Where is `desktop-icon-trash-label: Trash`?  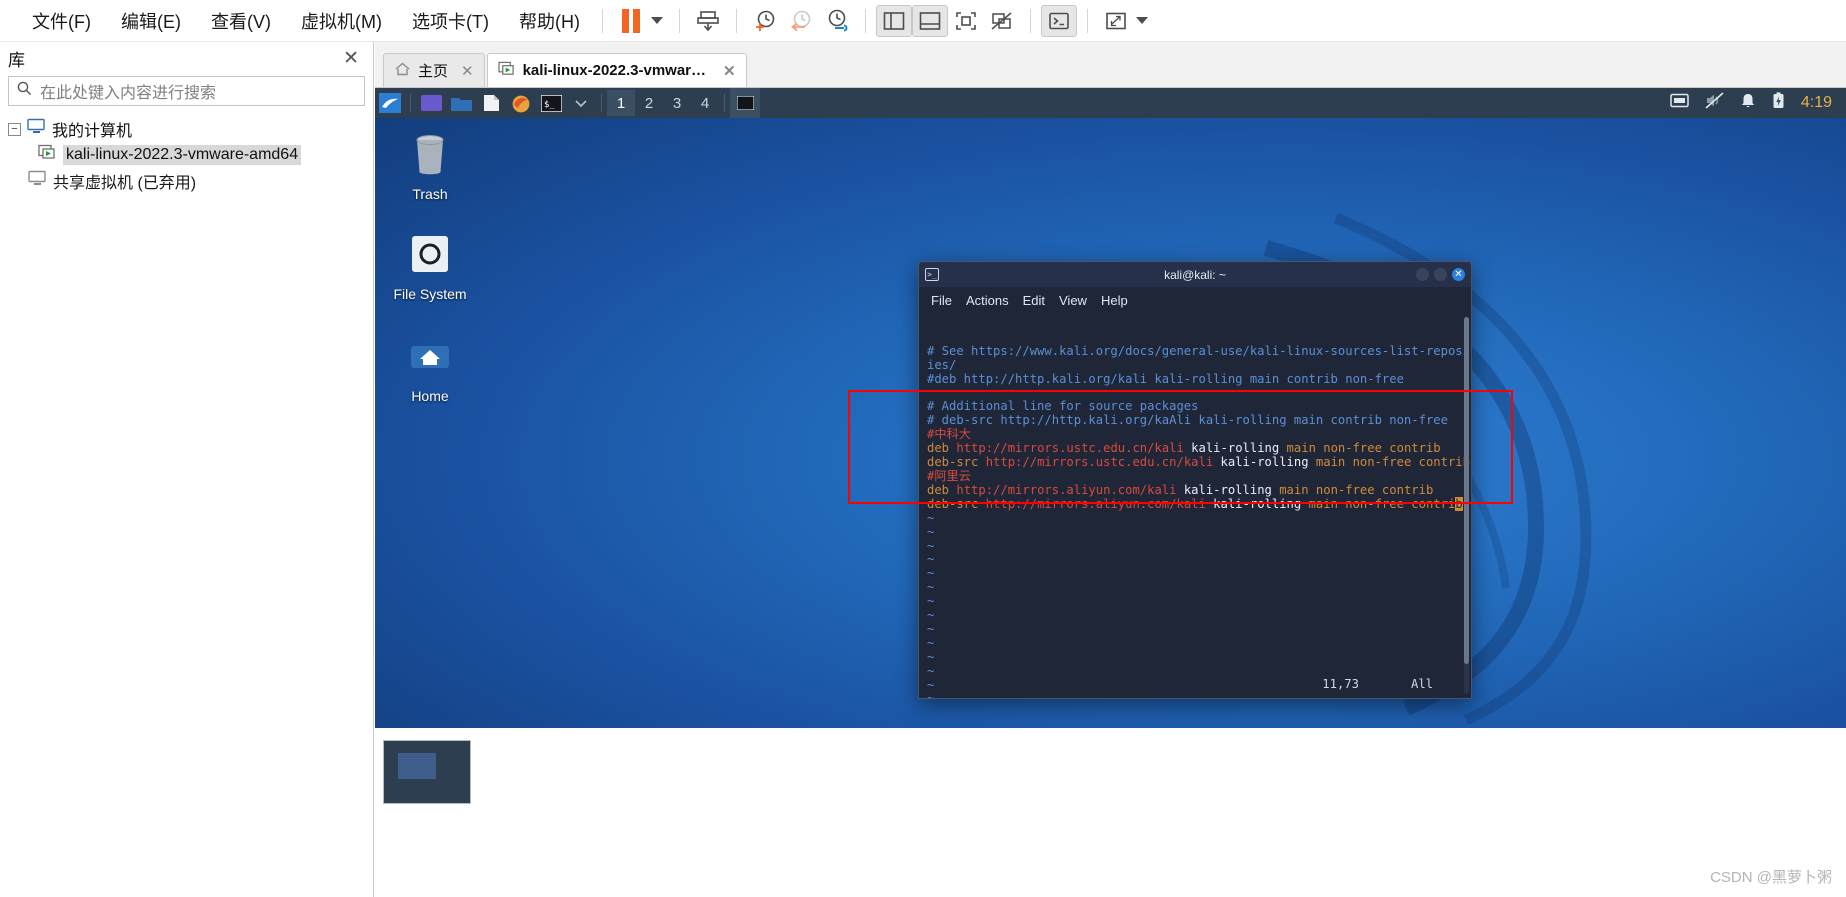 desktop-icon-trash-label: Trash is located at coordinates (430, 194).